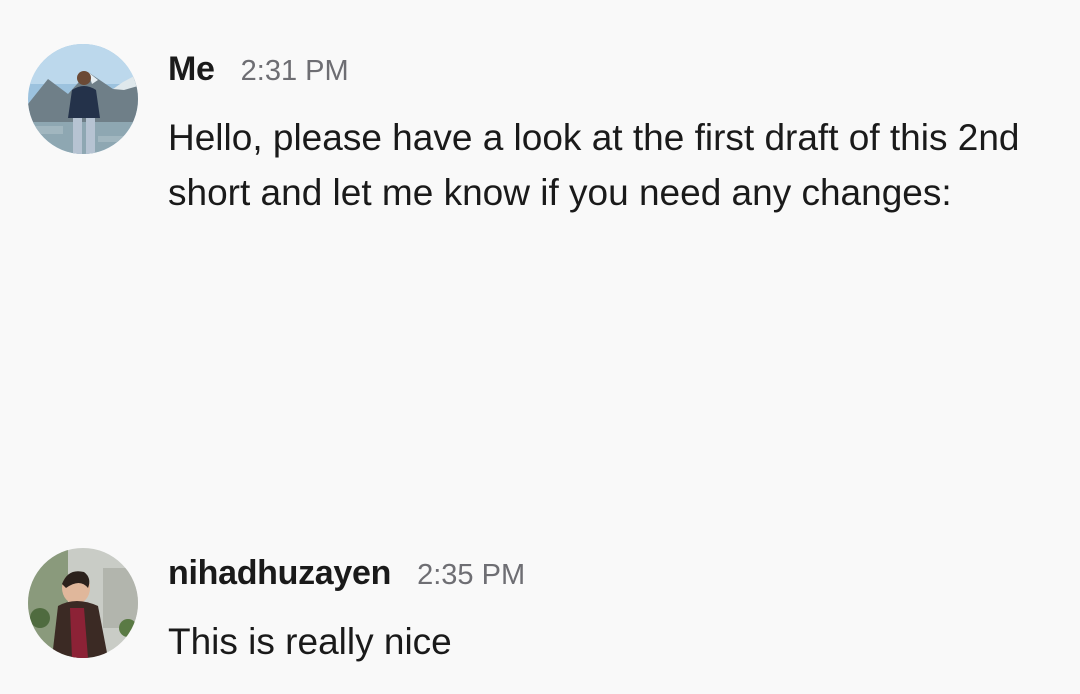  Describe the element at coordinates (310, 641) in the screenshot. I see `message-text: This is really nice` at that location.